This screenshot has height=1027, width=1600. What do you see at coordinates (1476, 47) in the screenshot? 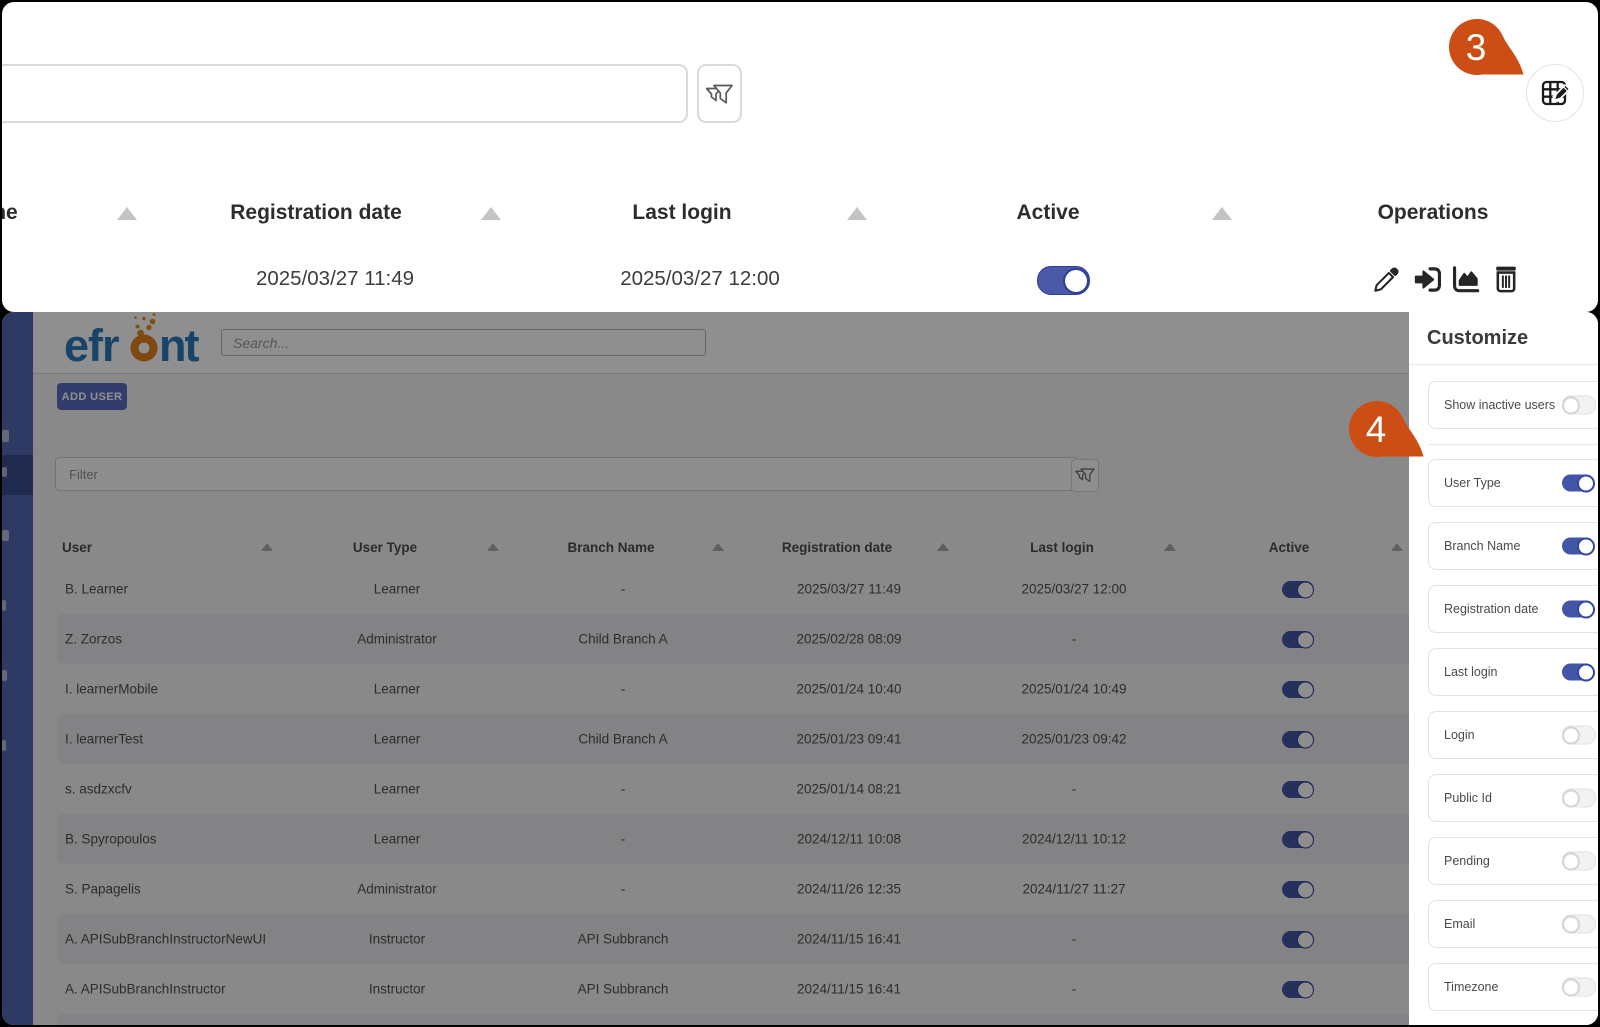
I see `svg-text: 3` at bounding box center [1476, 47].